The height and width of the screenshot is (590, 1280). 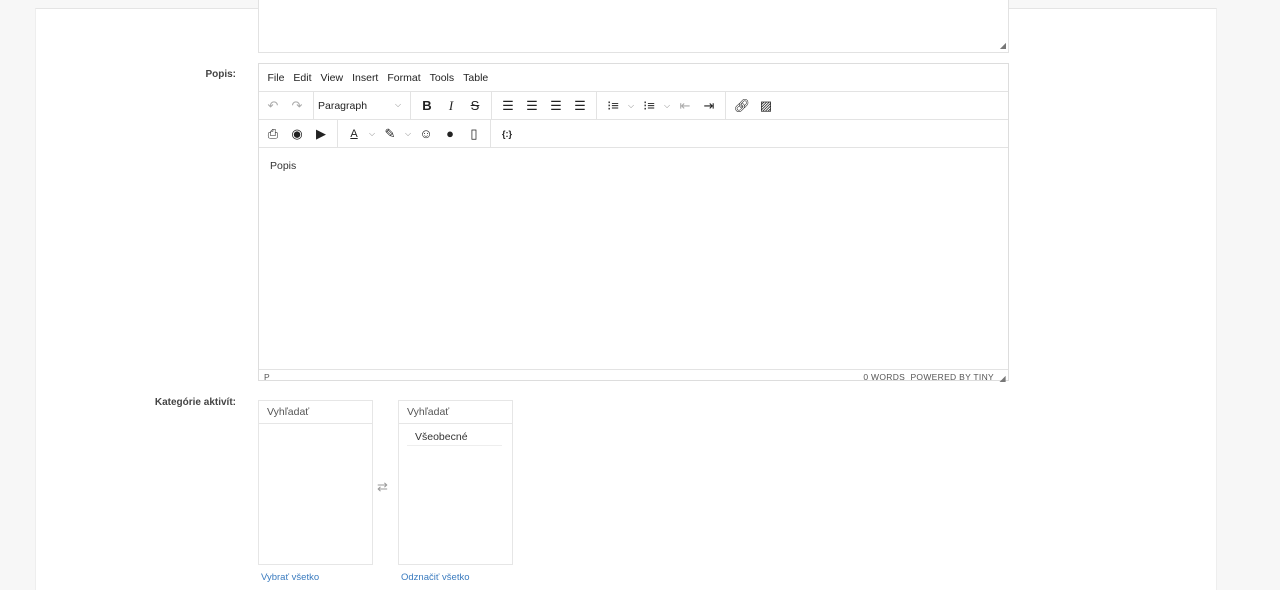 I want to click on indent-icon: ⇥, so click(x=709, y=106).